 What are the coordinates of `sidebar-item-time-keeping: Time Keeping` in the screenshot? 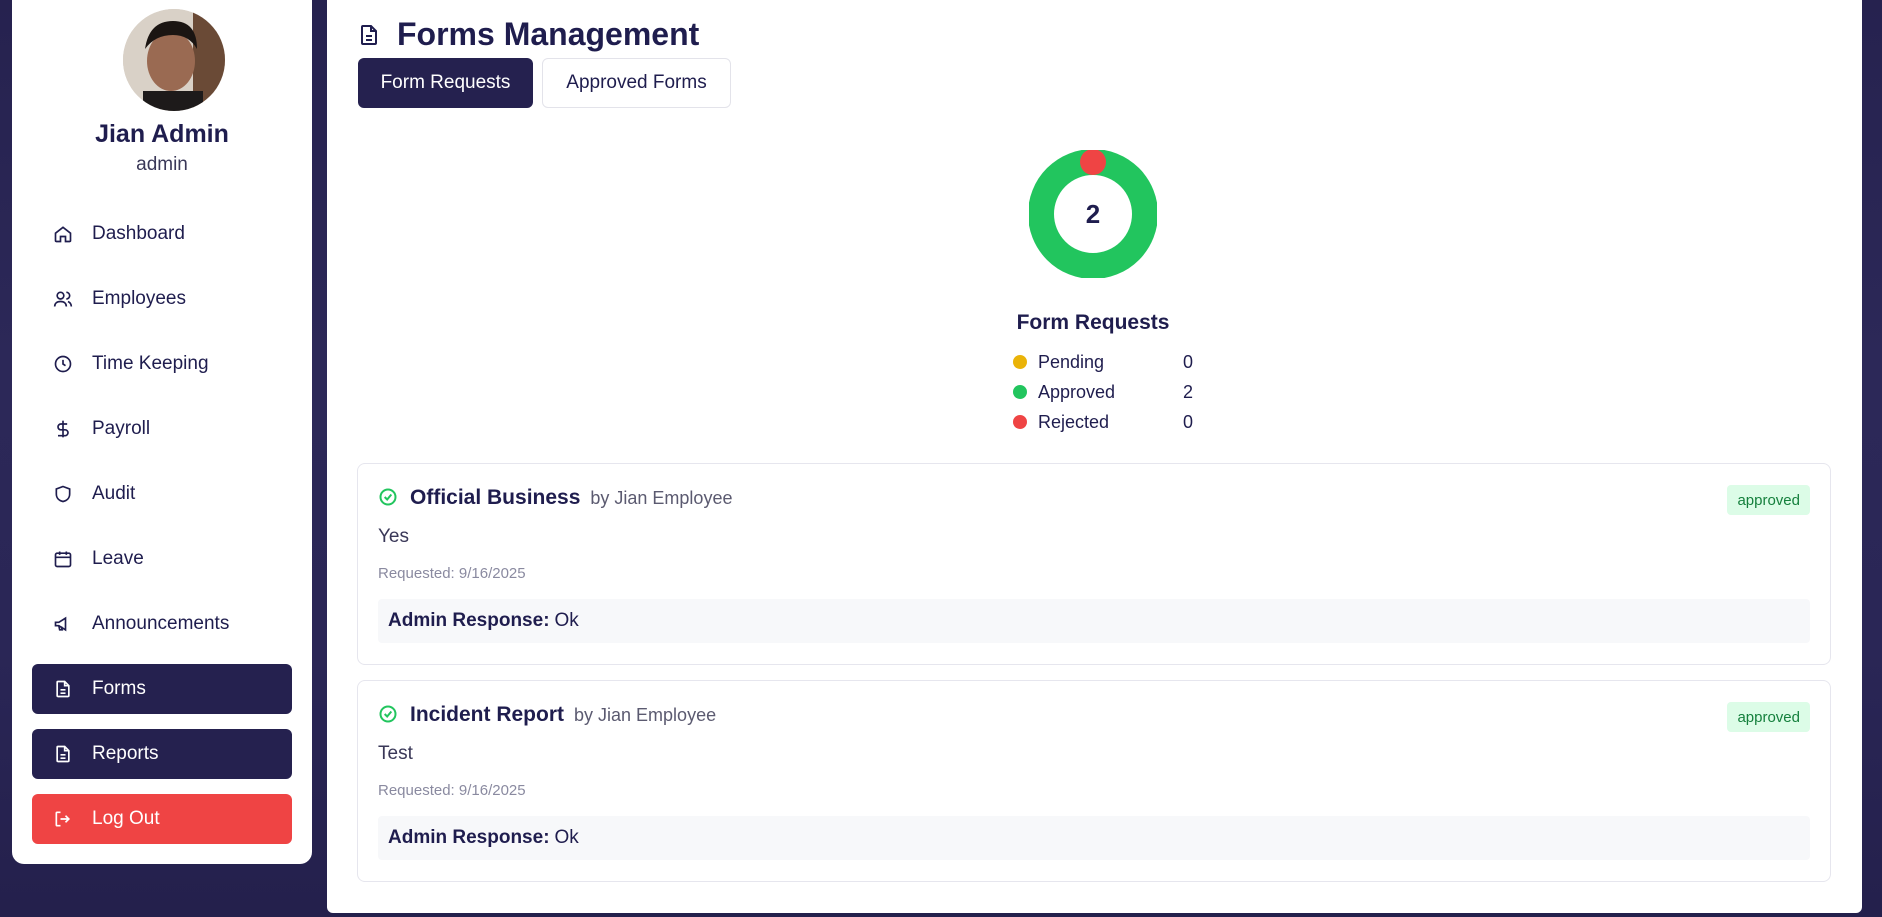 It's located at (162, 364).